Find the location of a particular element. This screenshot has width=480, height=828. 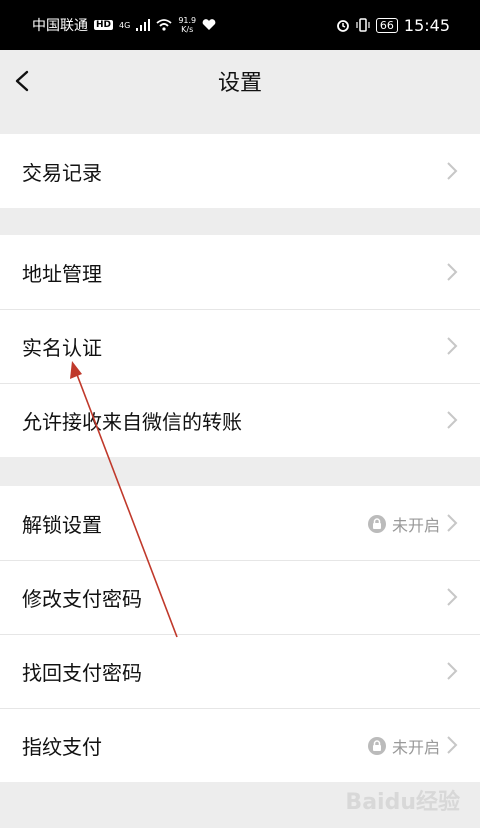

back-arrow-icon is located at coordinates (24, 81).